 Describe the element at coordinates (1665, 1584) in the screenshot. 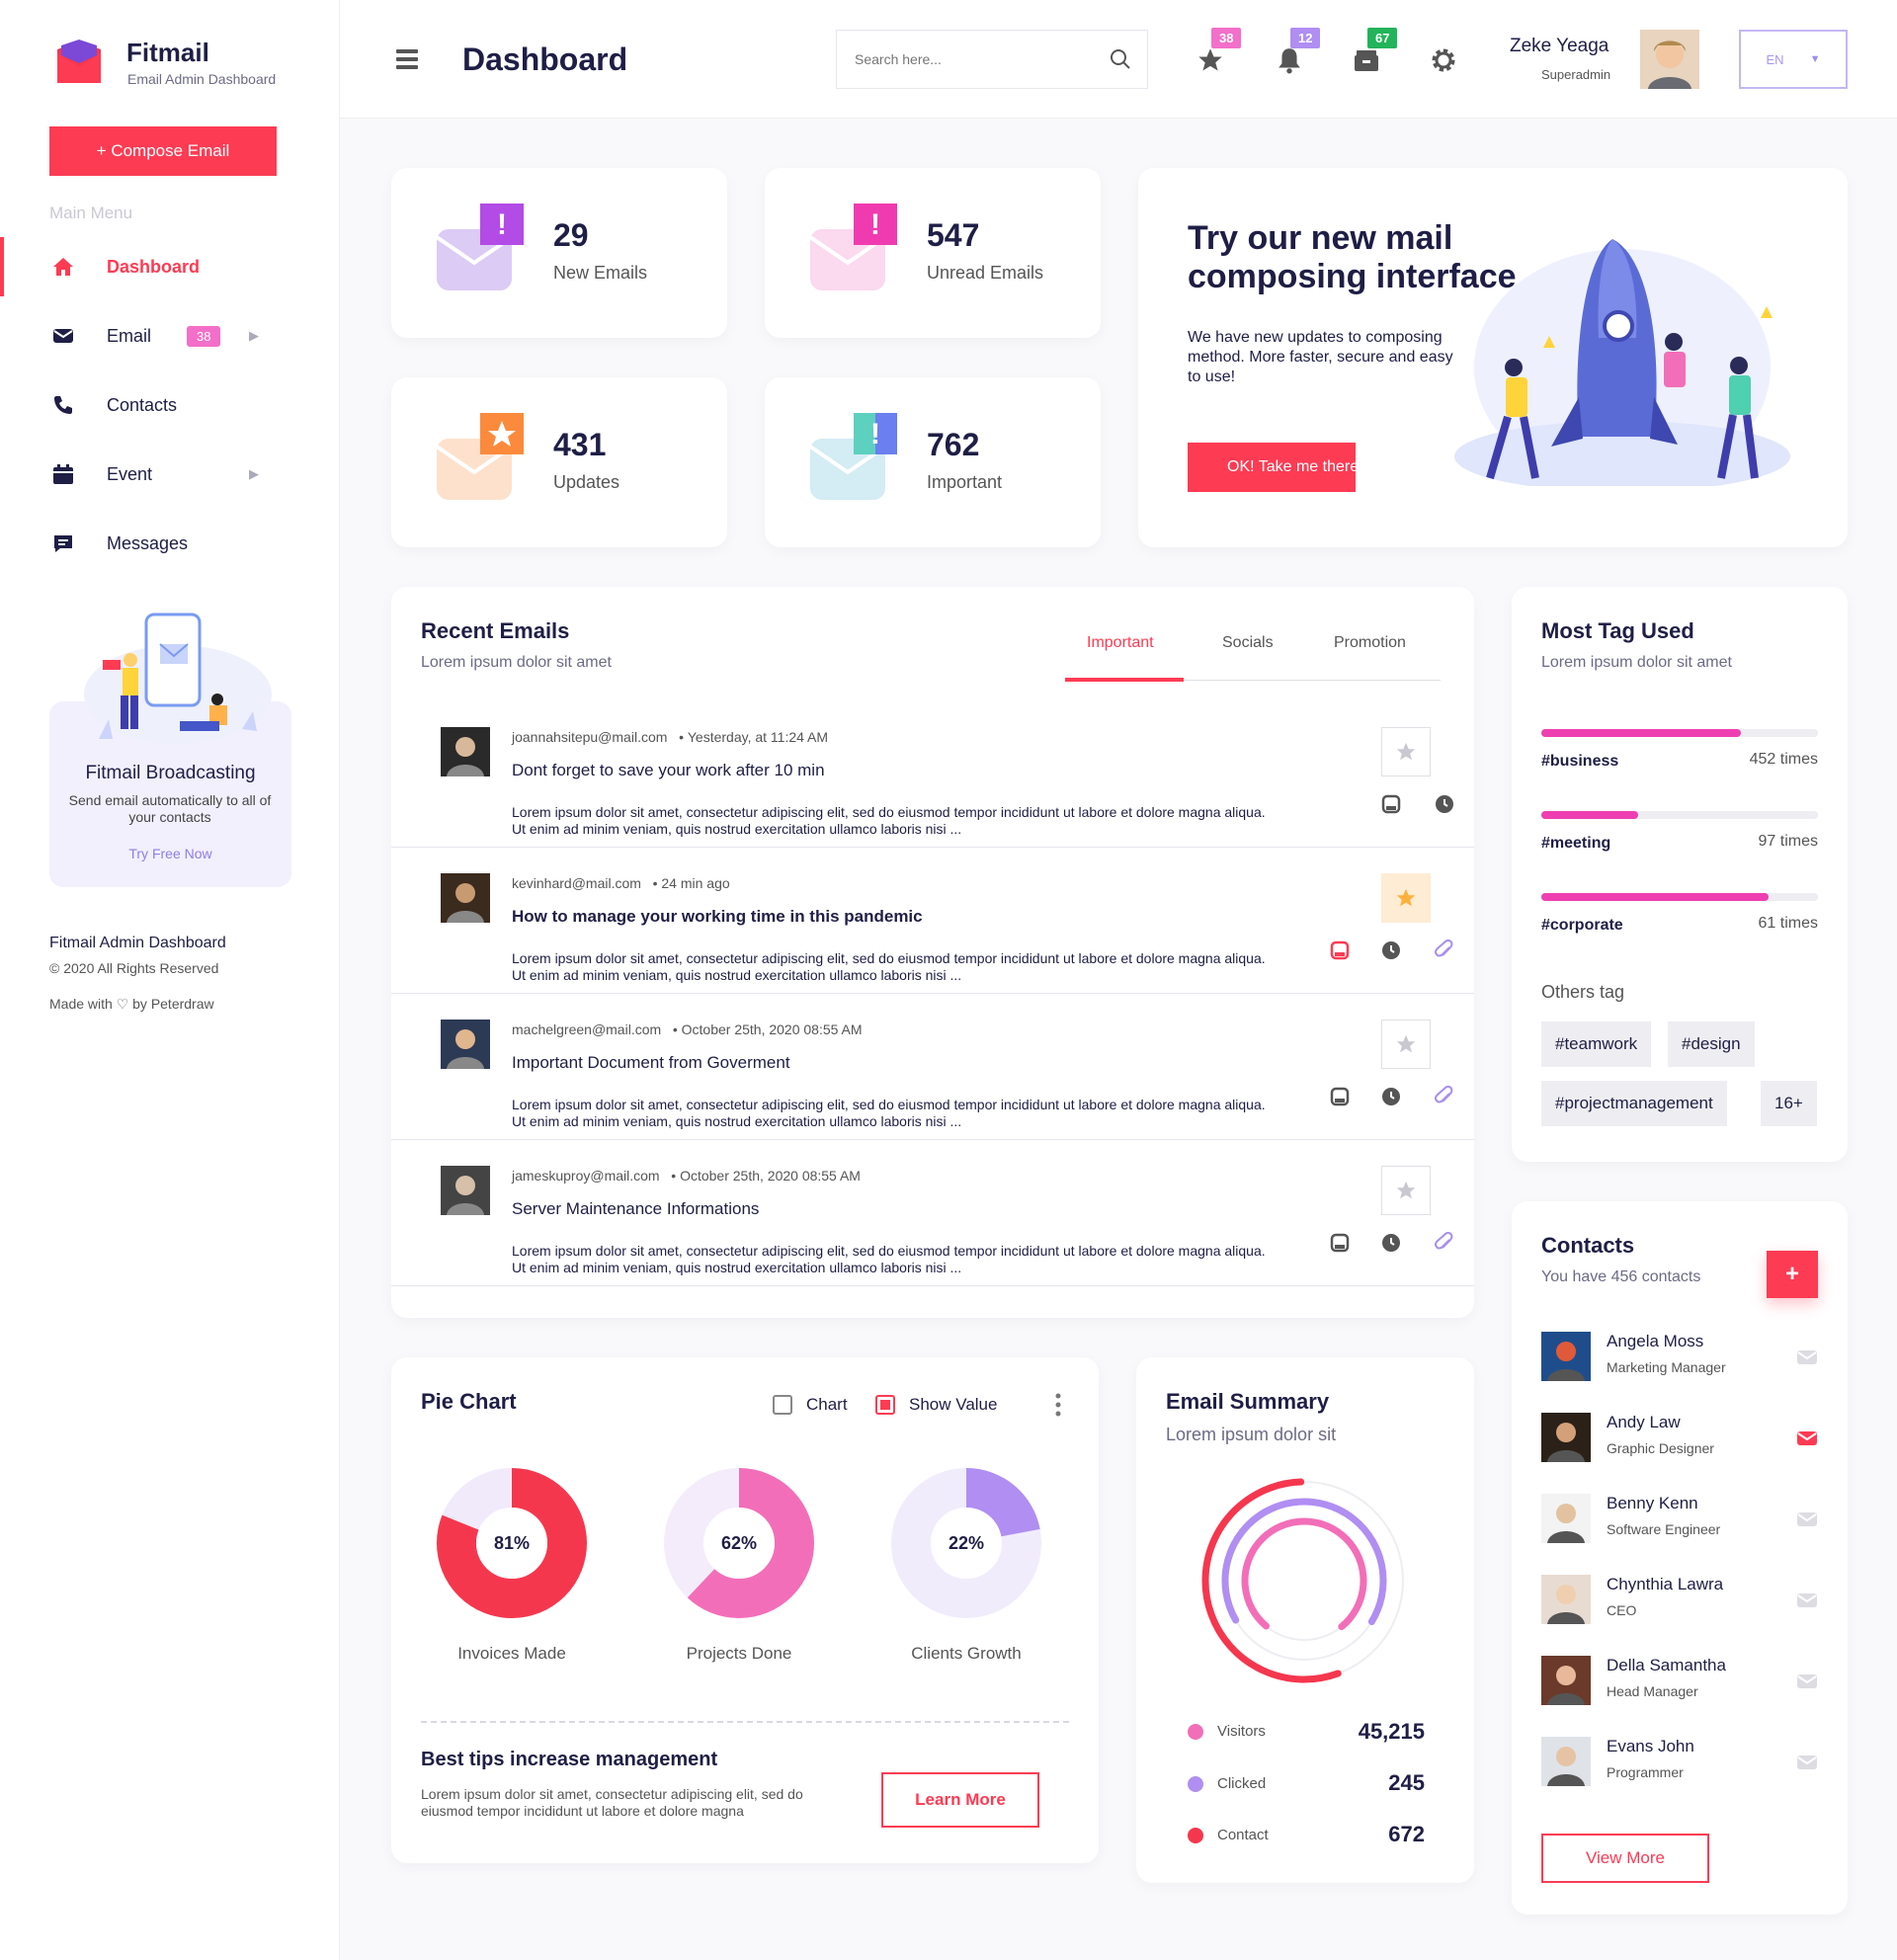

I see `contact-name: Chynthia Lawra` at that location.